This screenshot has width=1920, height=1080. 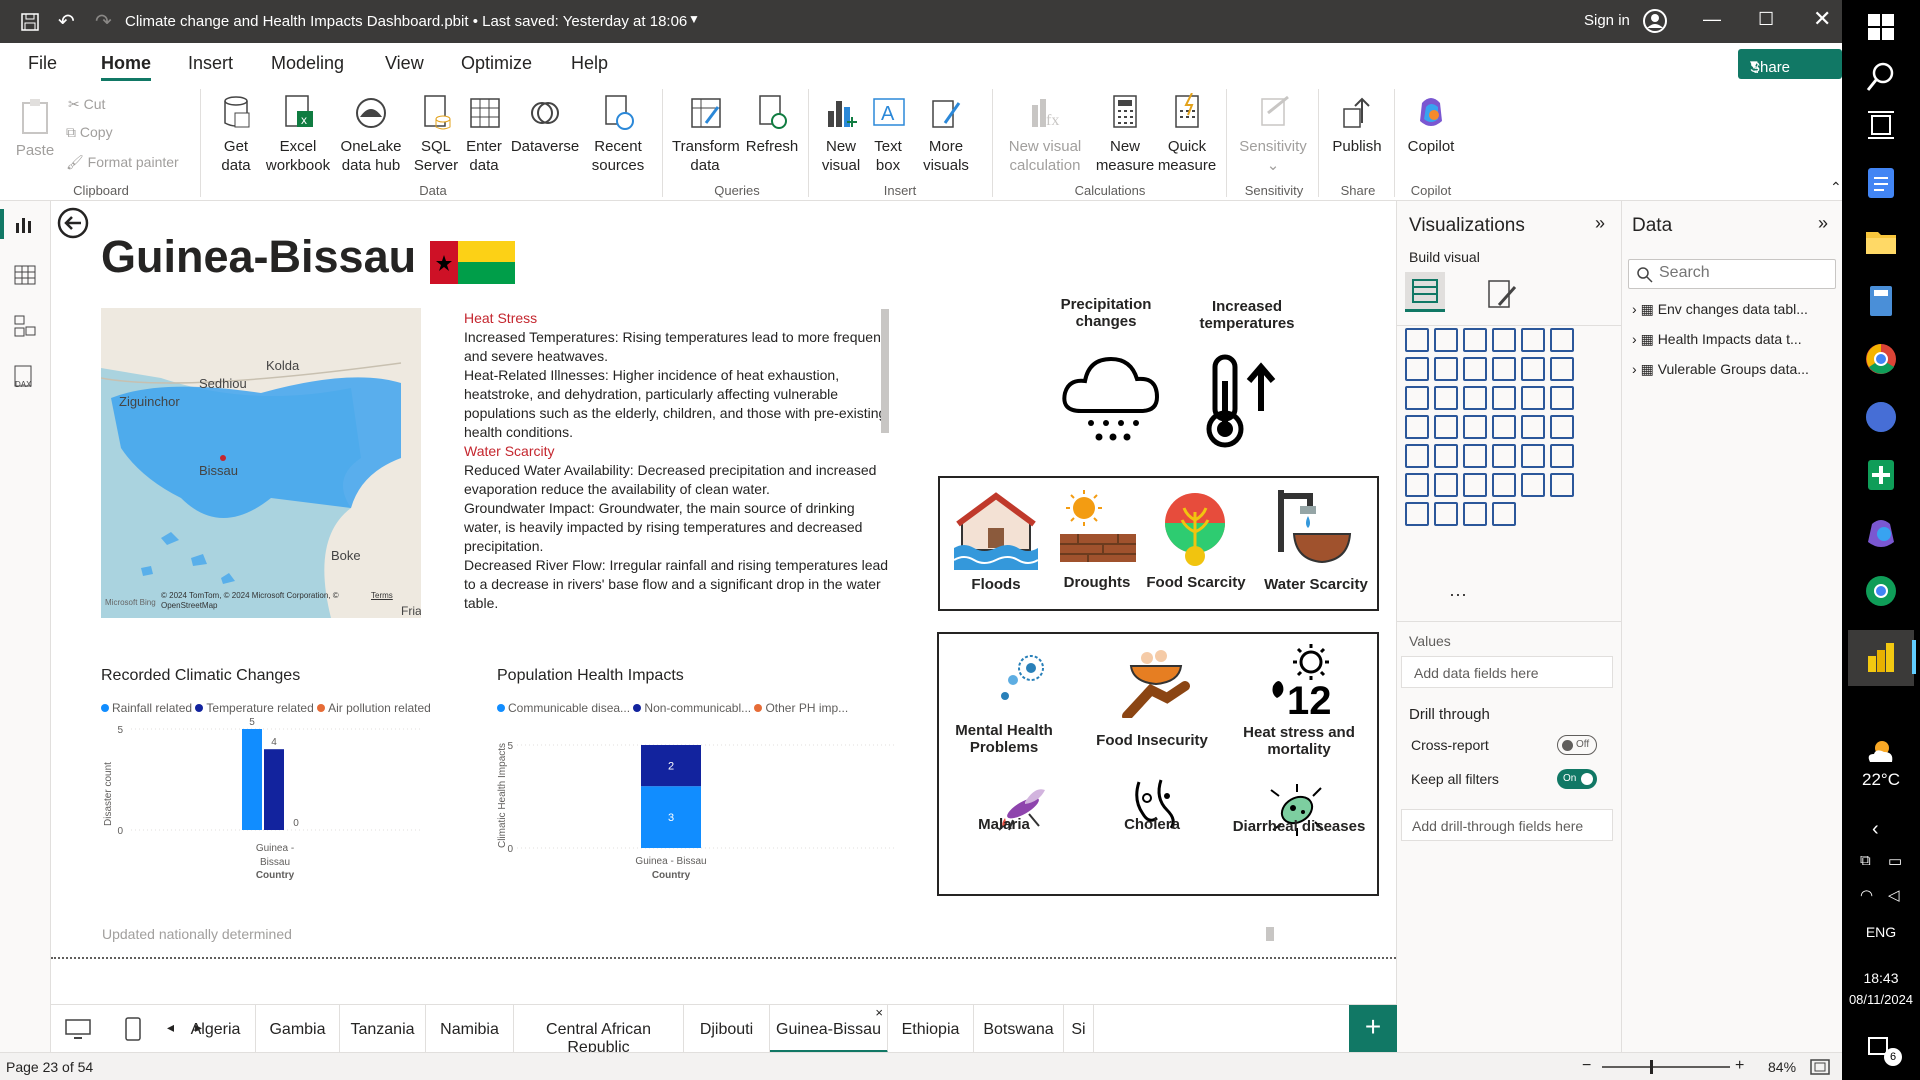 I want to click on zoom-out-icon: −, so click(x=1586, y=1066).